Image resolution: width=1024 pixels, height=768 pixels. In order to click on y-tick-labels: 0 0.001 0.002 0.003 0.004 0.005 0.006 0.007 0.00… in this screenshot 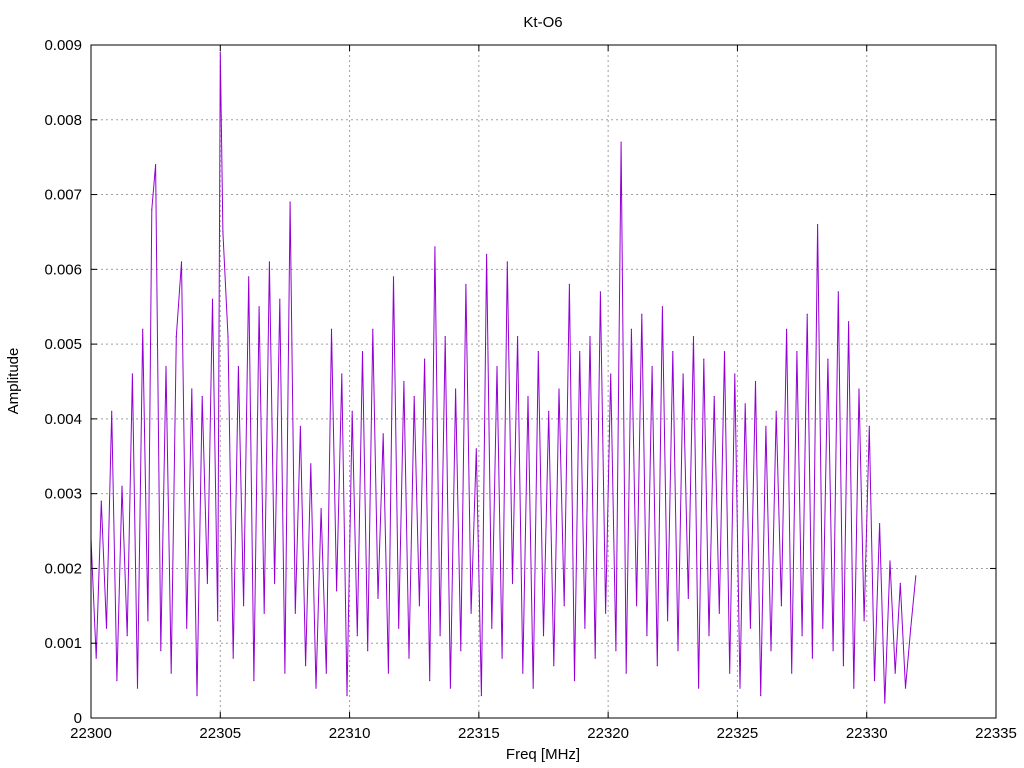, I will do `click(63, 382)`.